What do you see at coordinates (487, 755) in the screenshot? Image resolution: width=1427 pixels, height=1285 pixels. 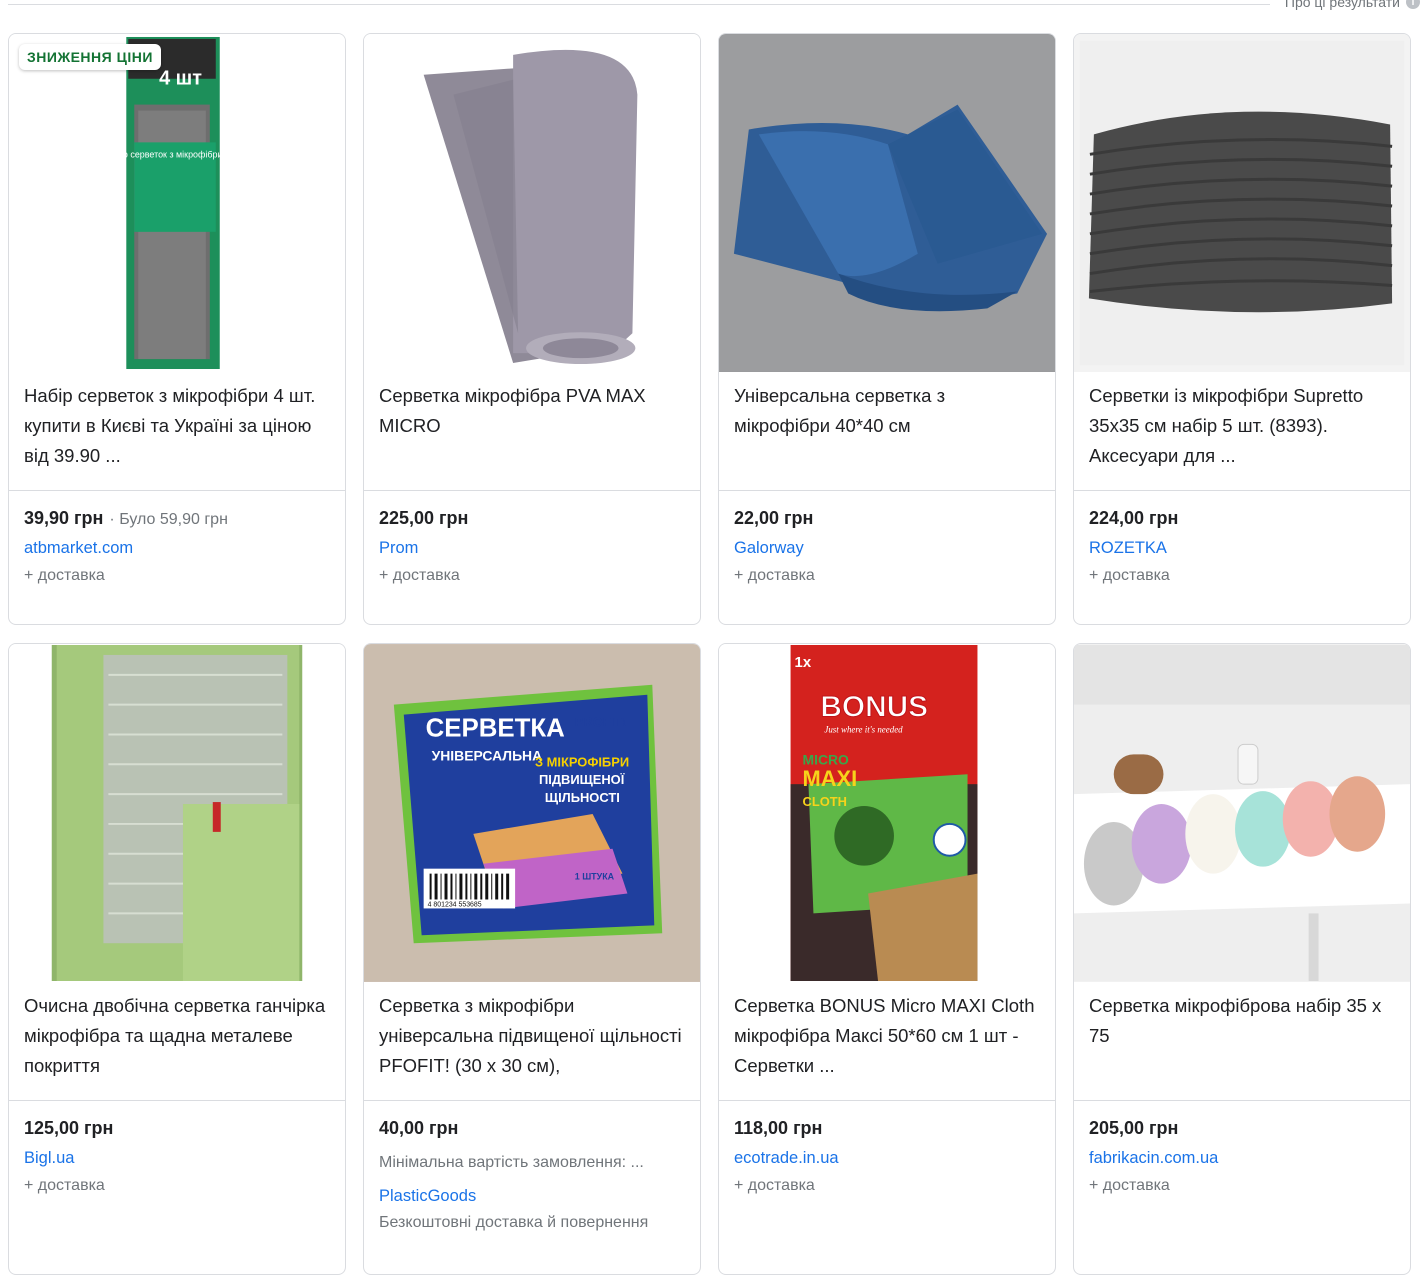 I see `p6-title2: УНІВЕРСАЛЬНА` at bounding box center [487, 755].